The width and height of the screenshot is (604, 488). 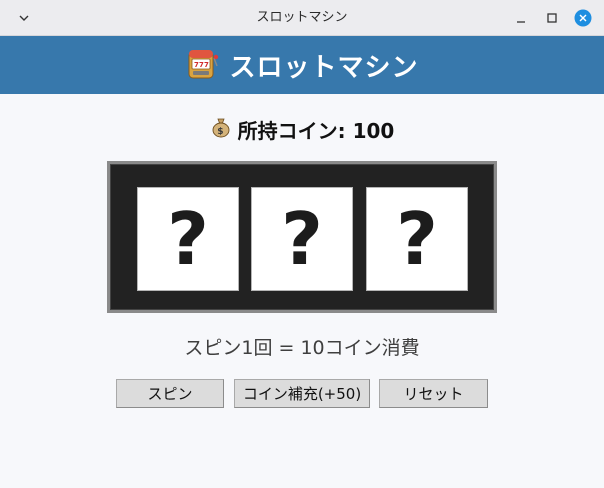 What do you see at coordinates (302, 18) in the screenshot?
I see `window-titlebar: スロットマシン` at bounding box center [302, 18].